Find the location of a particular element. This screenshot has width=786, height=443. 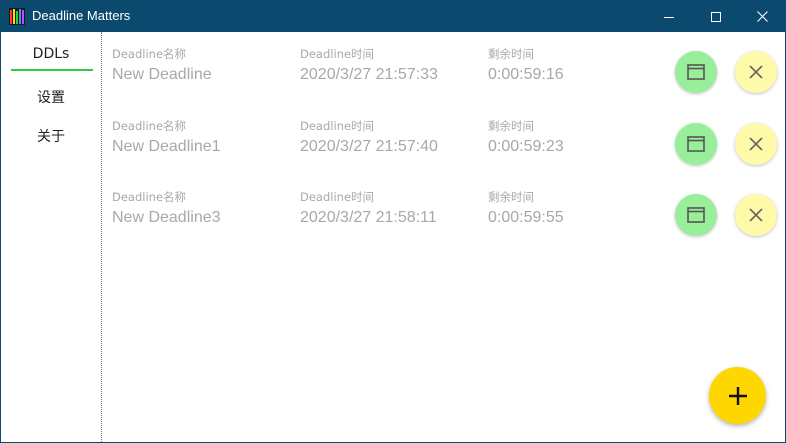

deadline-remaining: 0:00:59:23 is located at coordinates (526, 146).